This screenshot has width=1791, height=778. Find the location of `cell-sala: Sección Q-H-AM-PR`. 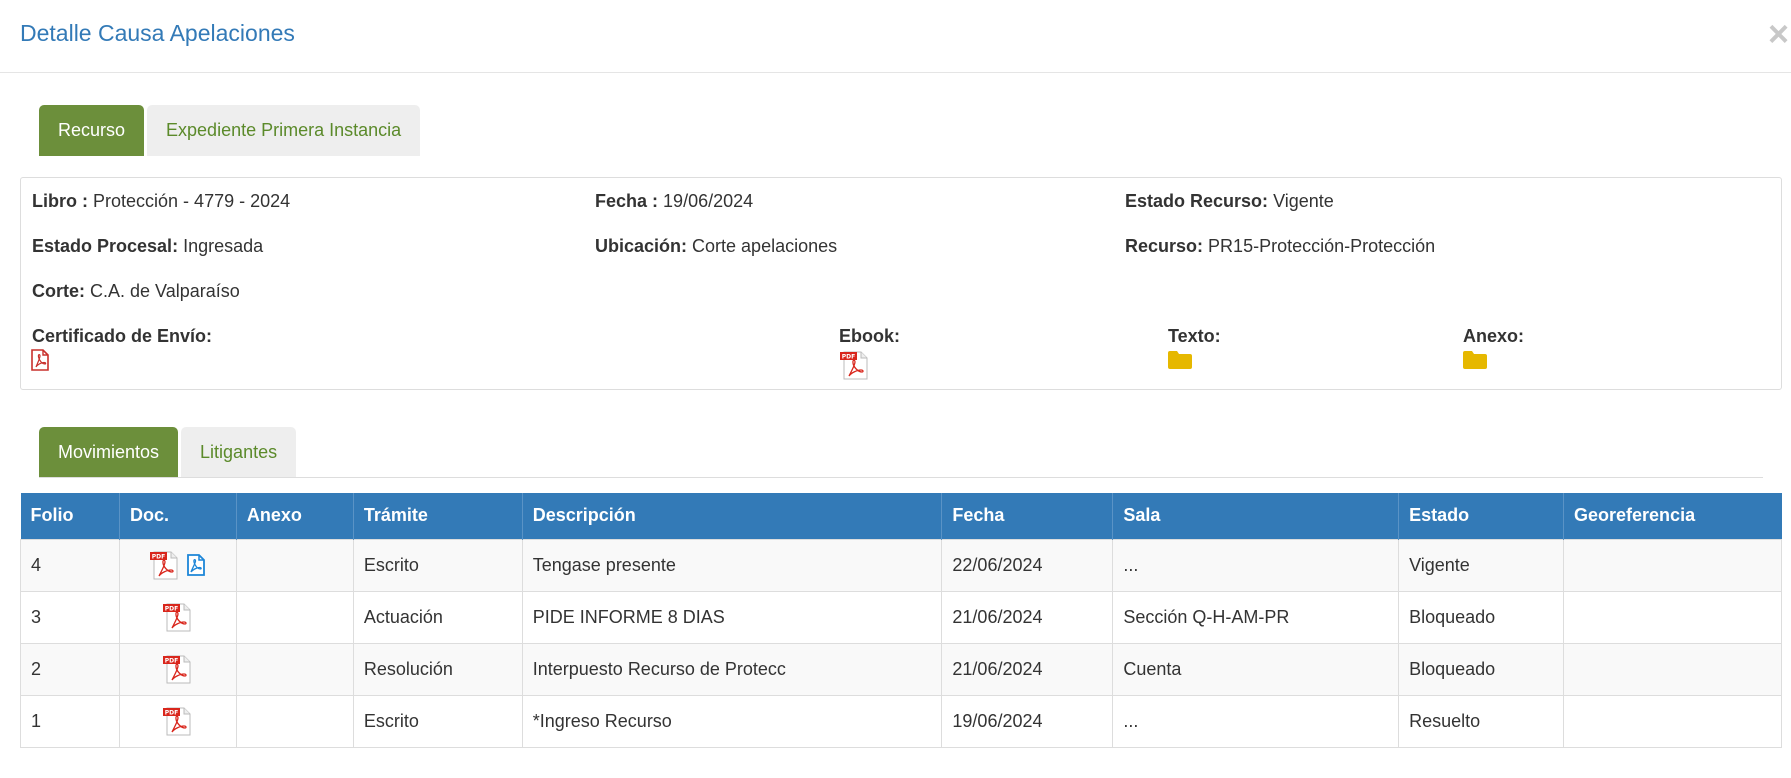

cell-sala: Sección Q-H-AM-PR is located at coordinates (1256, 617).